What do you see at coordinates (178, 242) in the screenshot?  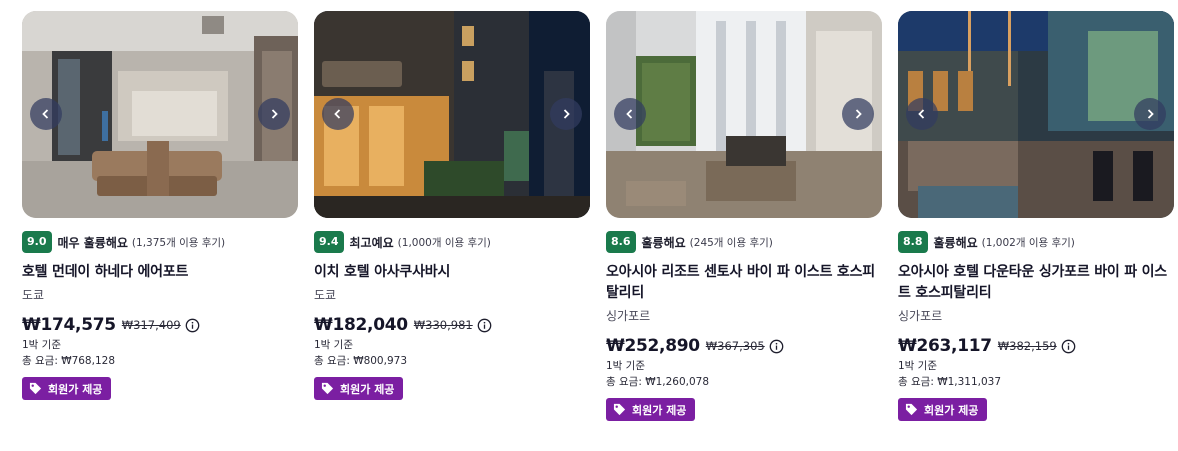 I see `review-count: (1,375개 이용 후기)` at bounding box center [178, 242].